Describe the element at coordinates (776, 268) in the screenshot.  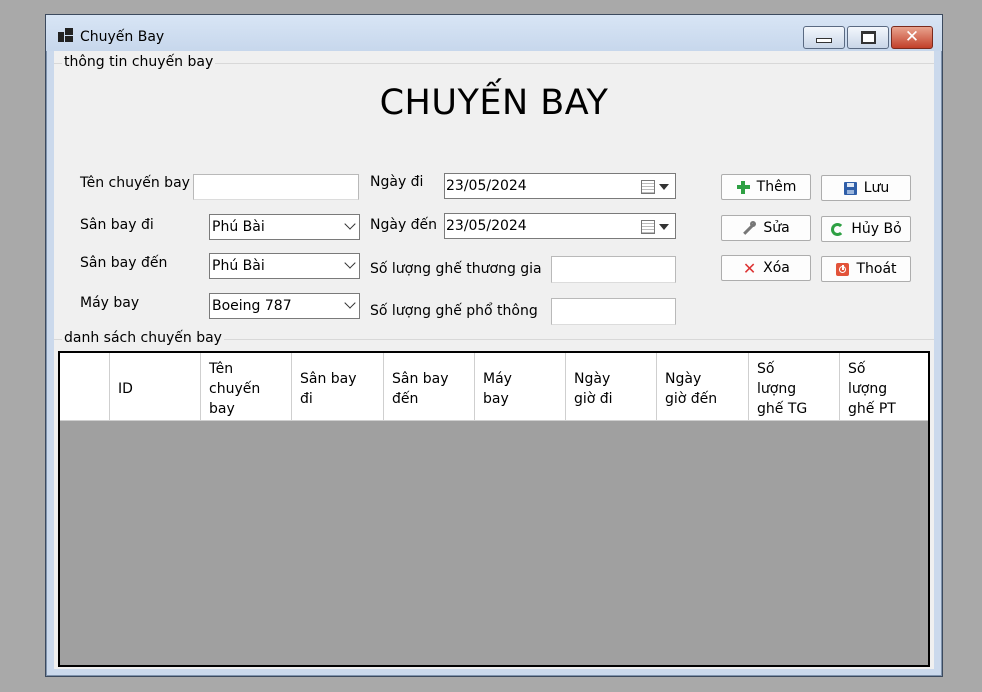
I see `delete-button-label: Xóa` at that location.